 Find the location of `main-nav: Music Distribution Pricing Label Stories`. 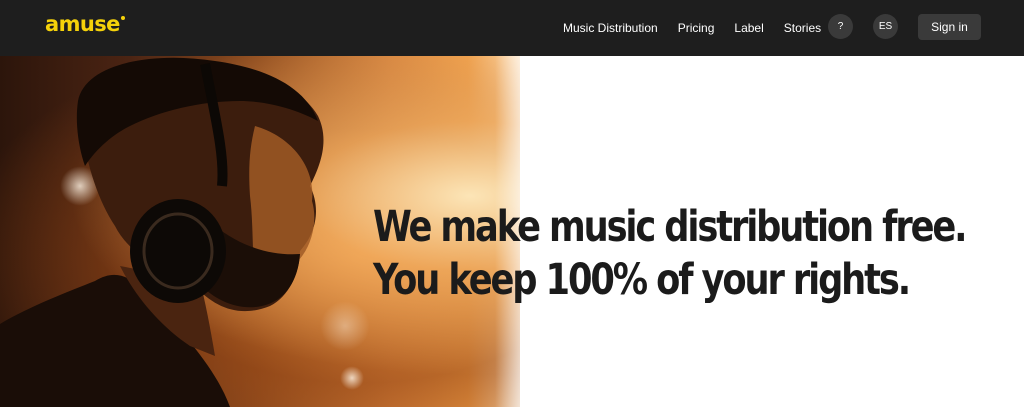

main-nav: Music Distribution Pricing Label Stories is located at coordinates (692, 28).